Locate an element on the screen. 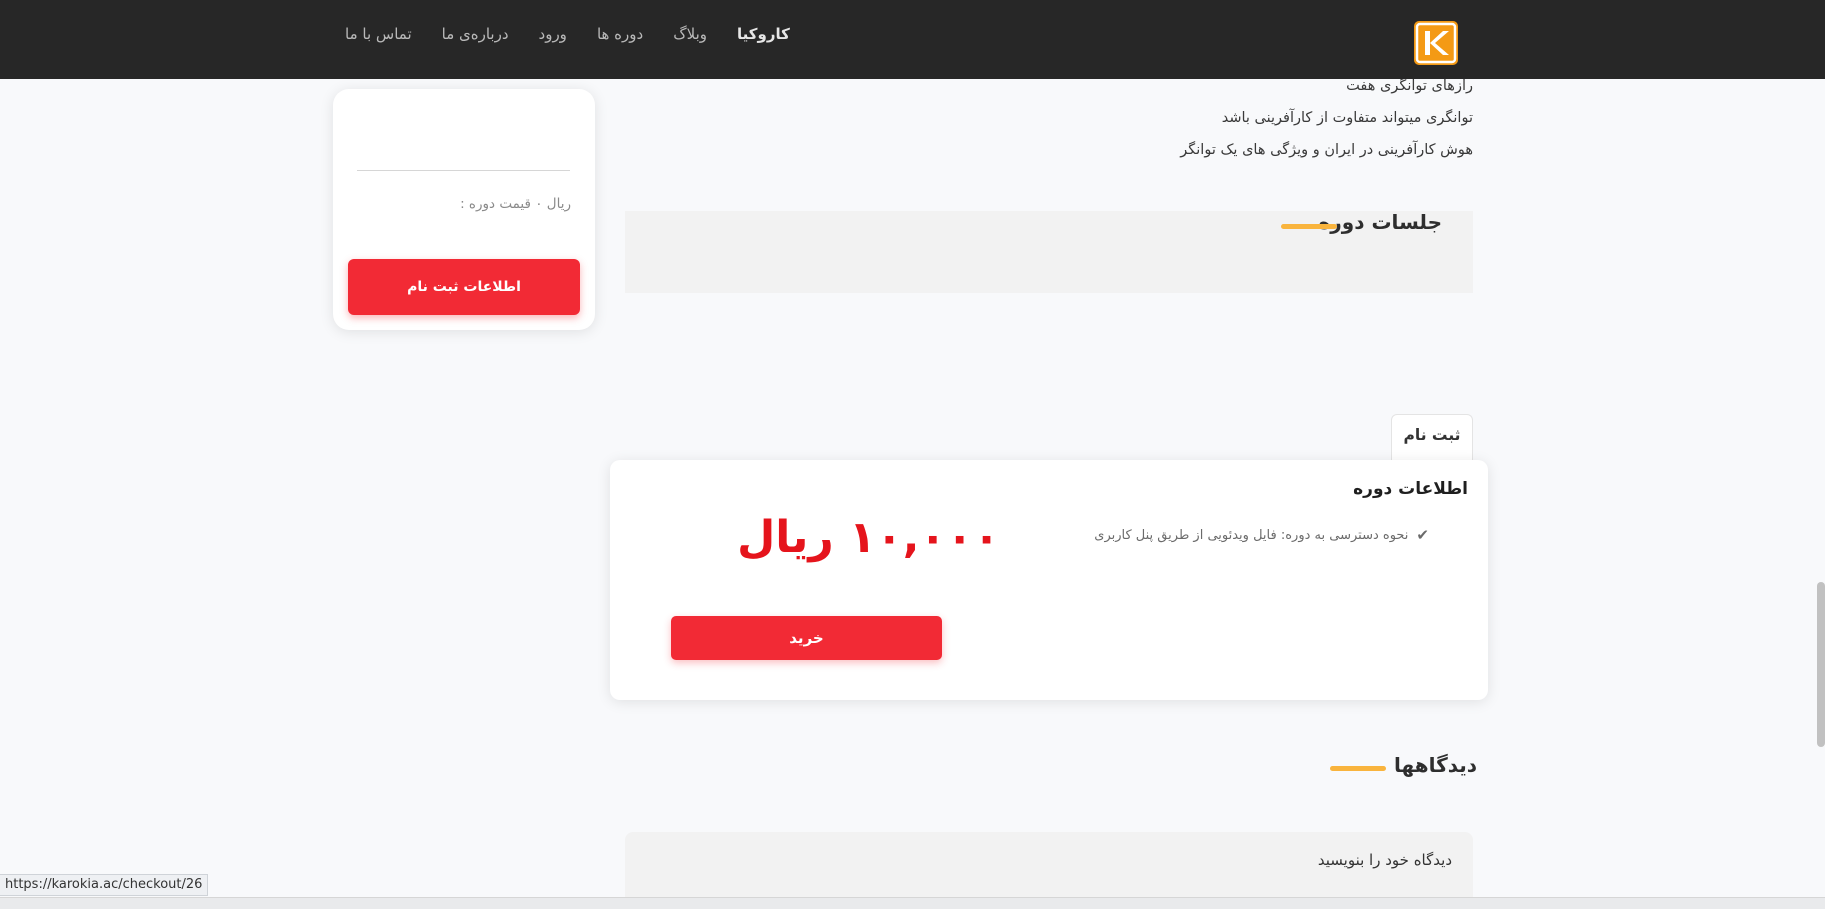 The image size is (1825, 909). check-icon: ✔ is located at coordinates (1422, 535).